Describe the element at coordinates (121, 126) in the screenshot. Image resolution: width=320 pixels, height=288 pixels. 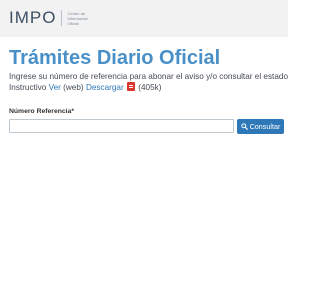
I see `reference-number-input` at that location.